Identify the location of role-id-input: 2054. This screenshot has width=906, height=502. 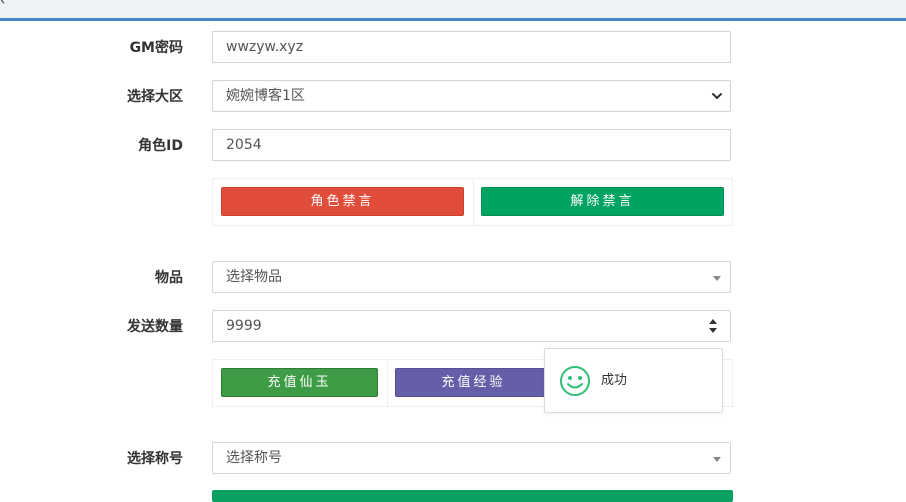
(471, 145).